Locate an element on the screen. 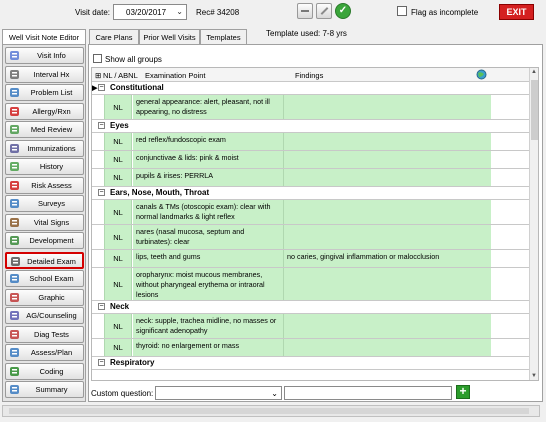  tab-templates: Templates is located at coordinates (223, 37).